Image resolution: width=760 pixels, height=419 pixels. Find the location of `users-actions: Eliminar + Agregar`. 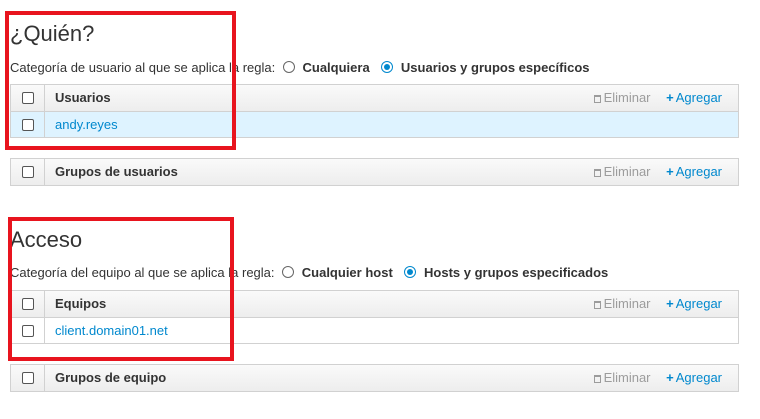

users-actions: Eliminar + Agregar is located at coordinates (657, 98).